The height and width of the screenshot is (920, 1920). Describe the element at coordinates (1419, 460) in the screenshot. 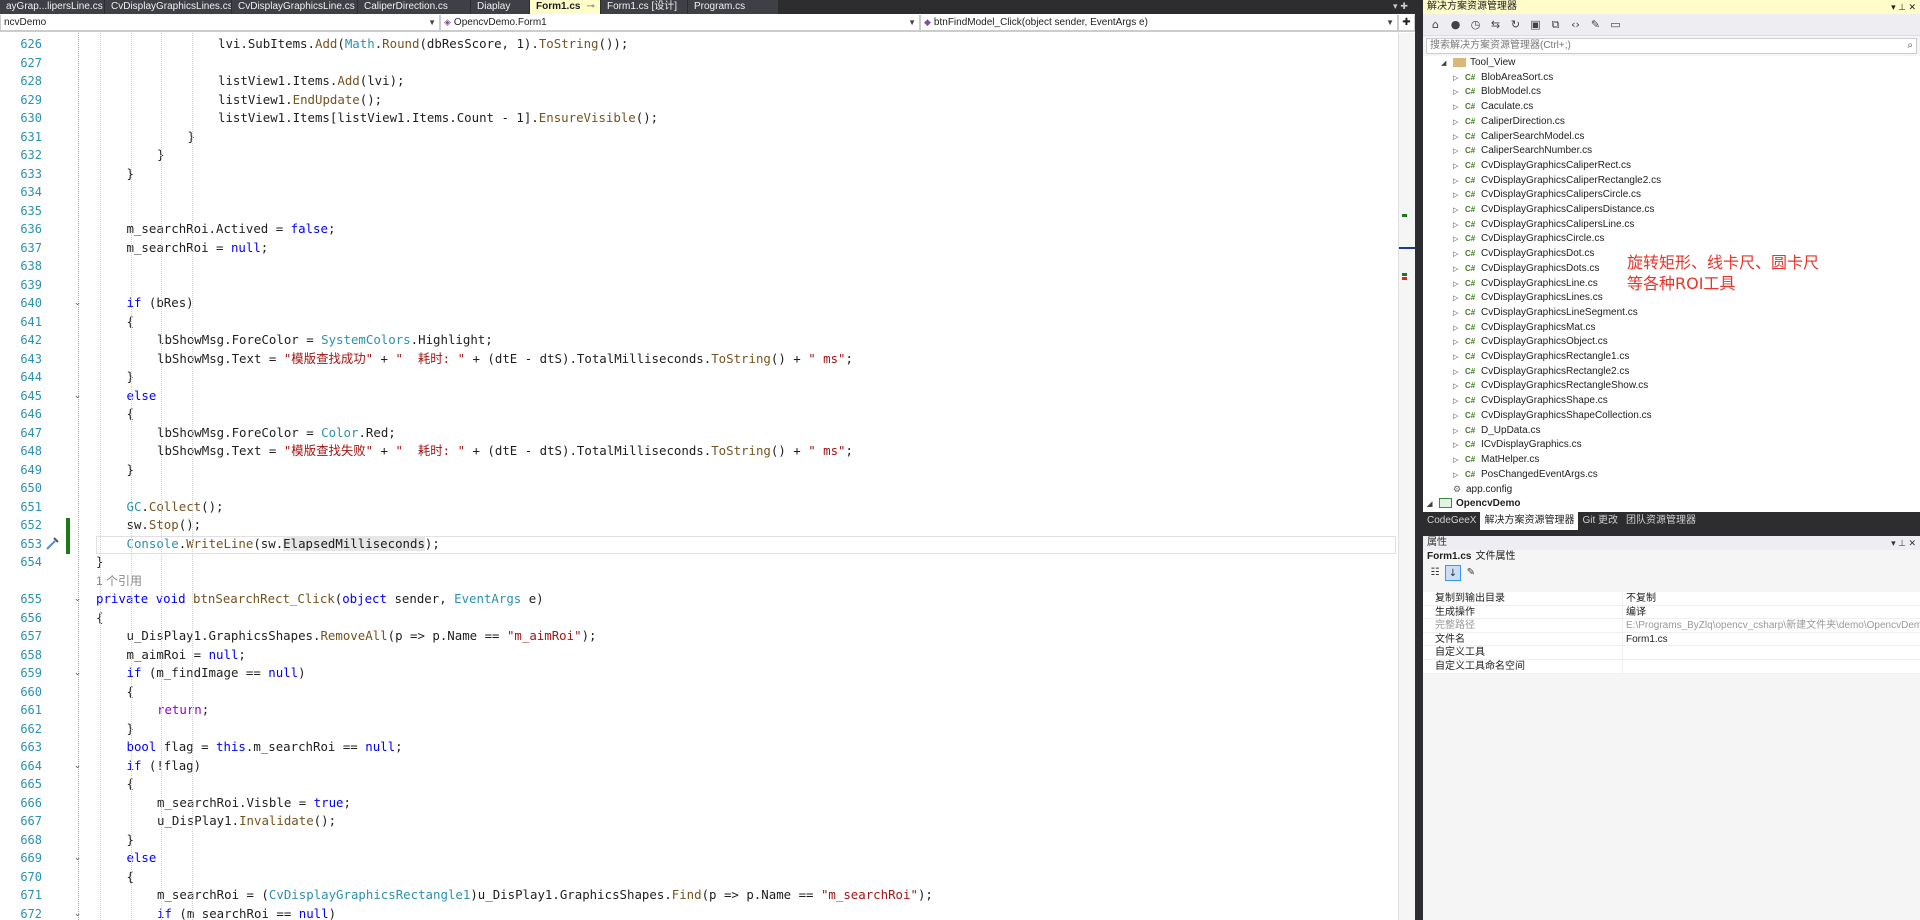

I see `panel-splitter` at that location.